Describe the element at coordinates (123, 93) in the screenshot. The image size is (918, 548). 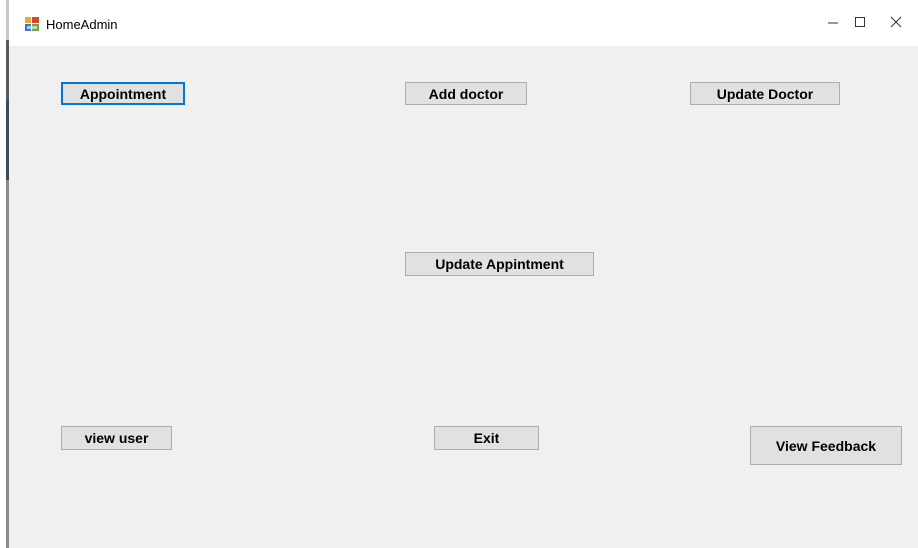
I see `appointment-button: Appointment` at that location.